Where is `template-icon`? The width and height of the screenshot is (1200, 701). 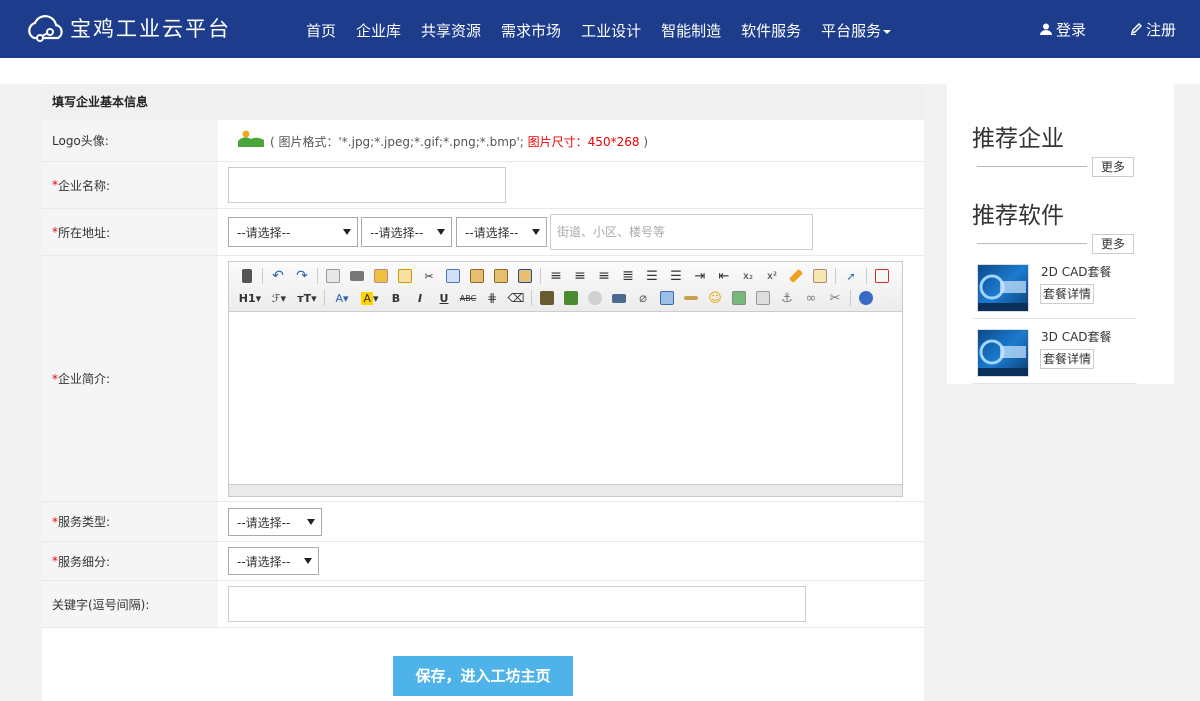
template-icon is located at coordinates (381, 276).